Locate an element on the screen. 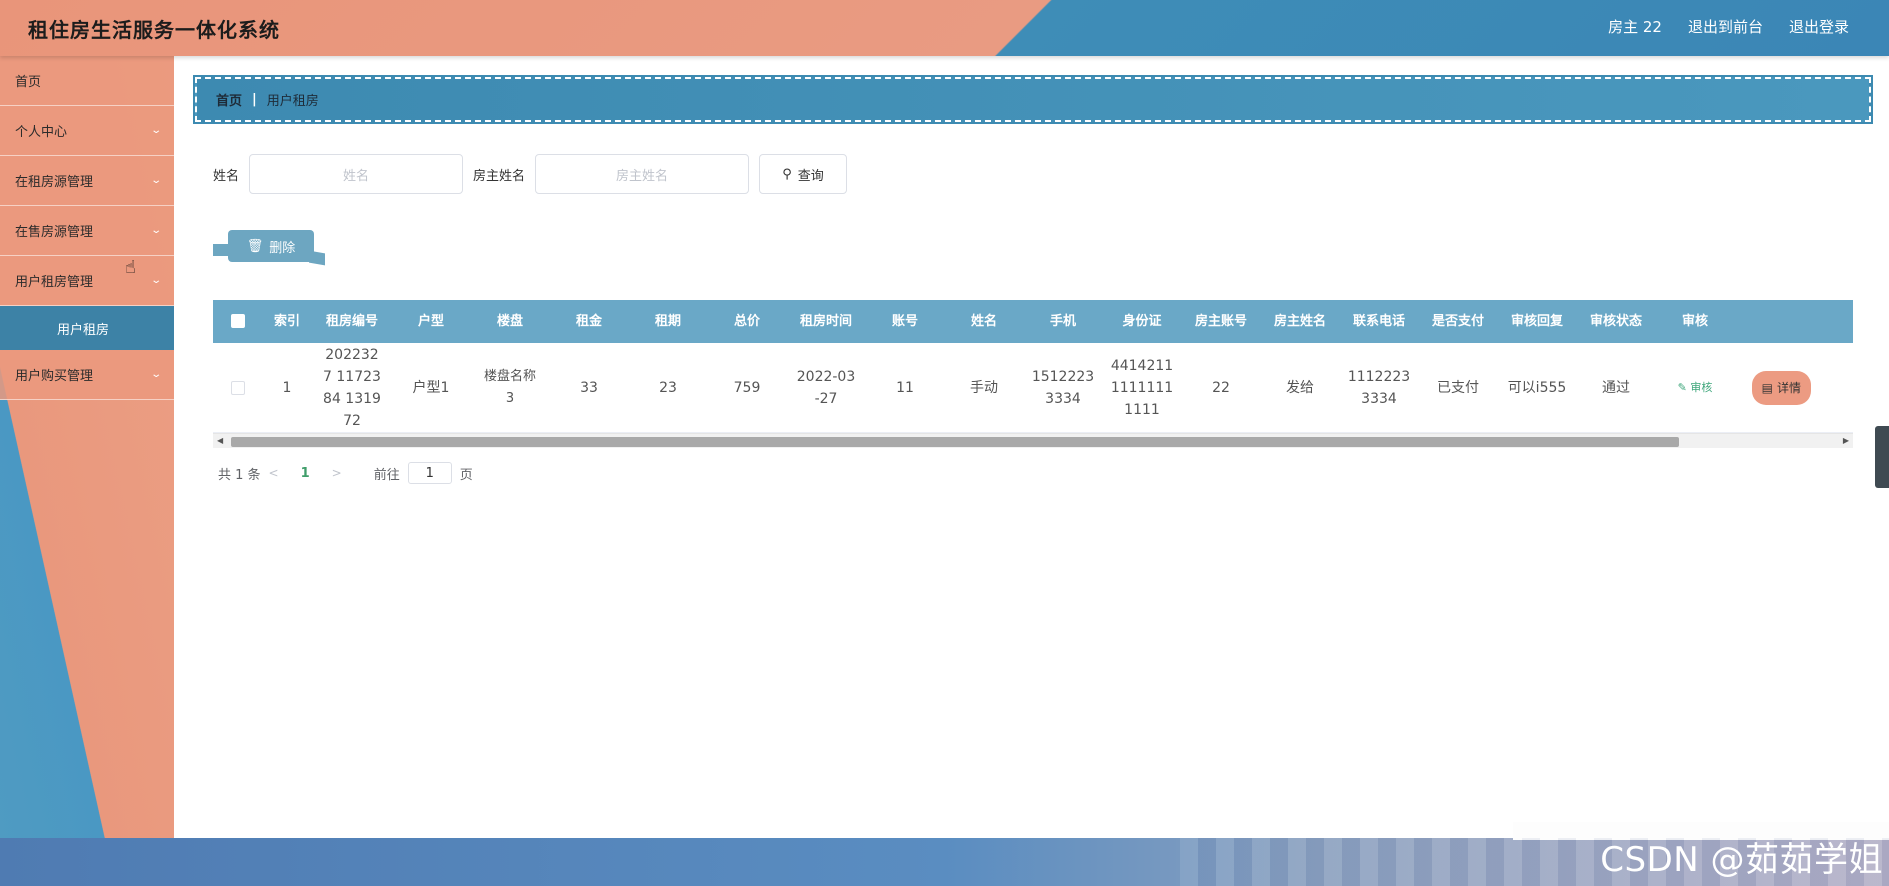 The image size is (1889, 886). page-number: 1 is located at coordinates (305, 473).